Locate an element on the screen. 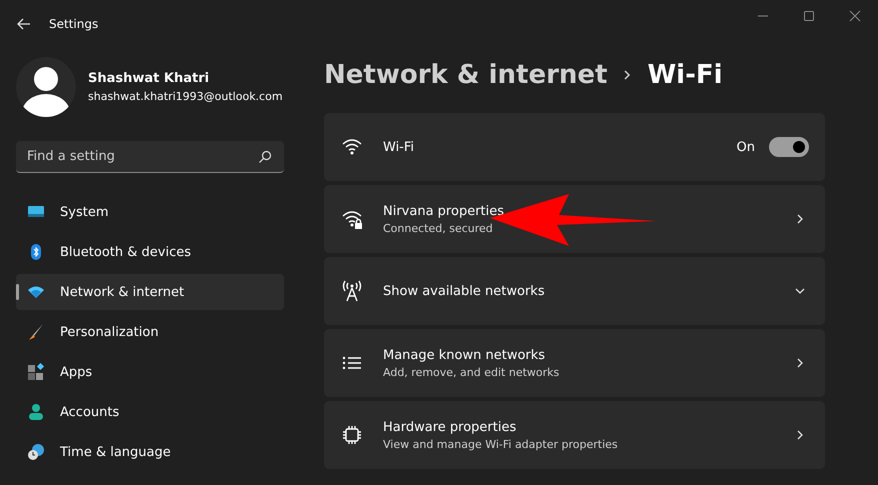 The image size is (878, 485). row-title: Hardware properties is located at coordinates (450, 427).